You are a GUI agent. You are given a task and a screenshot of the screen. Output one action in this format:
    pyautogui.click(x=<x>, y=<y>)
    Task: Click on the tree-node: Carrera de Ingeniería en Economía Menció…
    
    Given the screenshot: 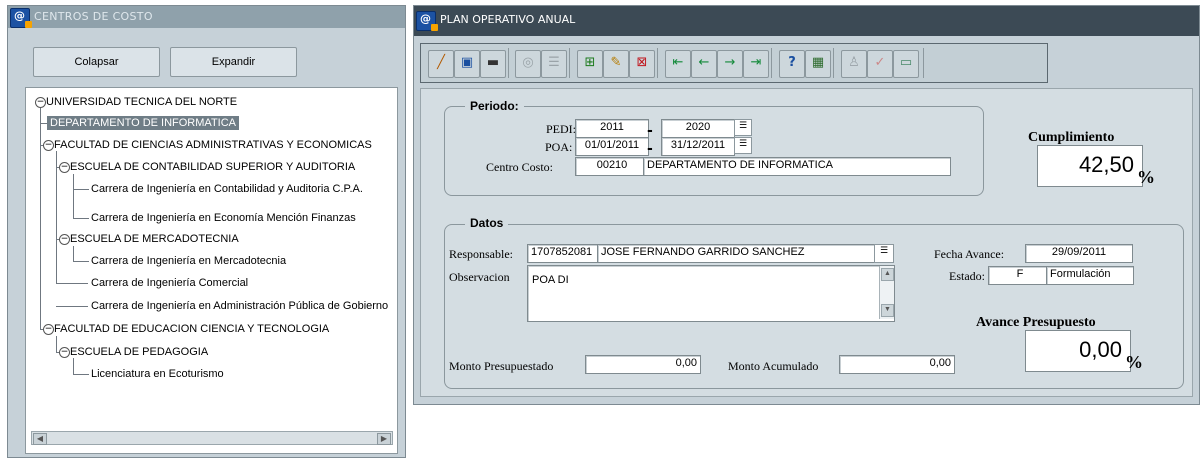 What is the action you would take?
    pyautogui.click(x=223, y=218)
    